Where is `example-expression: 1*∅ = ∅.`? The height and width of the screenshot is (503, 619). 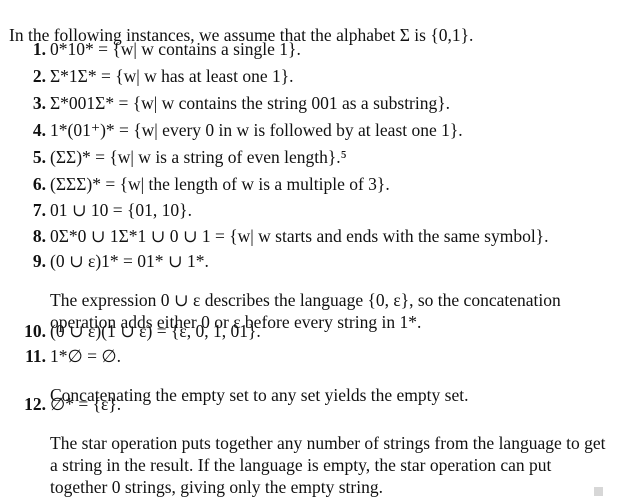
example-expression: 1*∅ = ∅. is located at coordinates (85, 356).